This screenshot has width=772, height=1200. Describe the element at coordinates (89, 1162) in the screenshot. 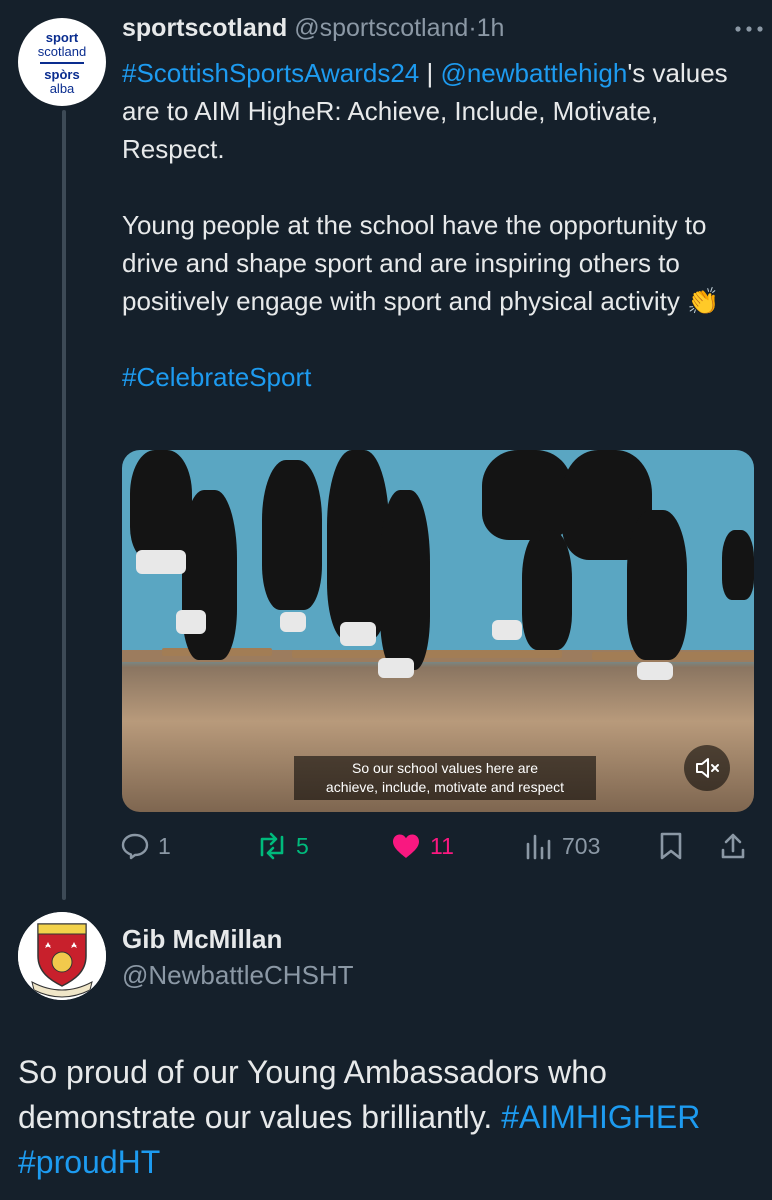

I see `hashtag-link: #proudHT` at that location.